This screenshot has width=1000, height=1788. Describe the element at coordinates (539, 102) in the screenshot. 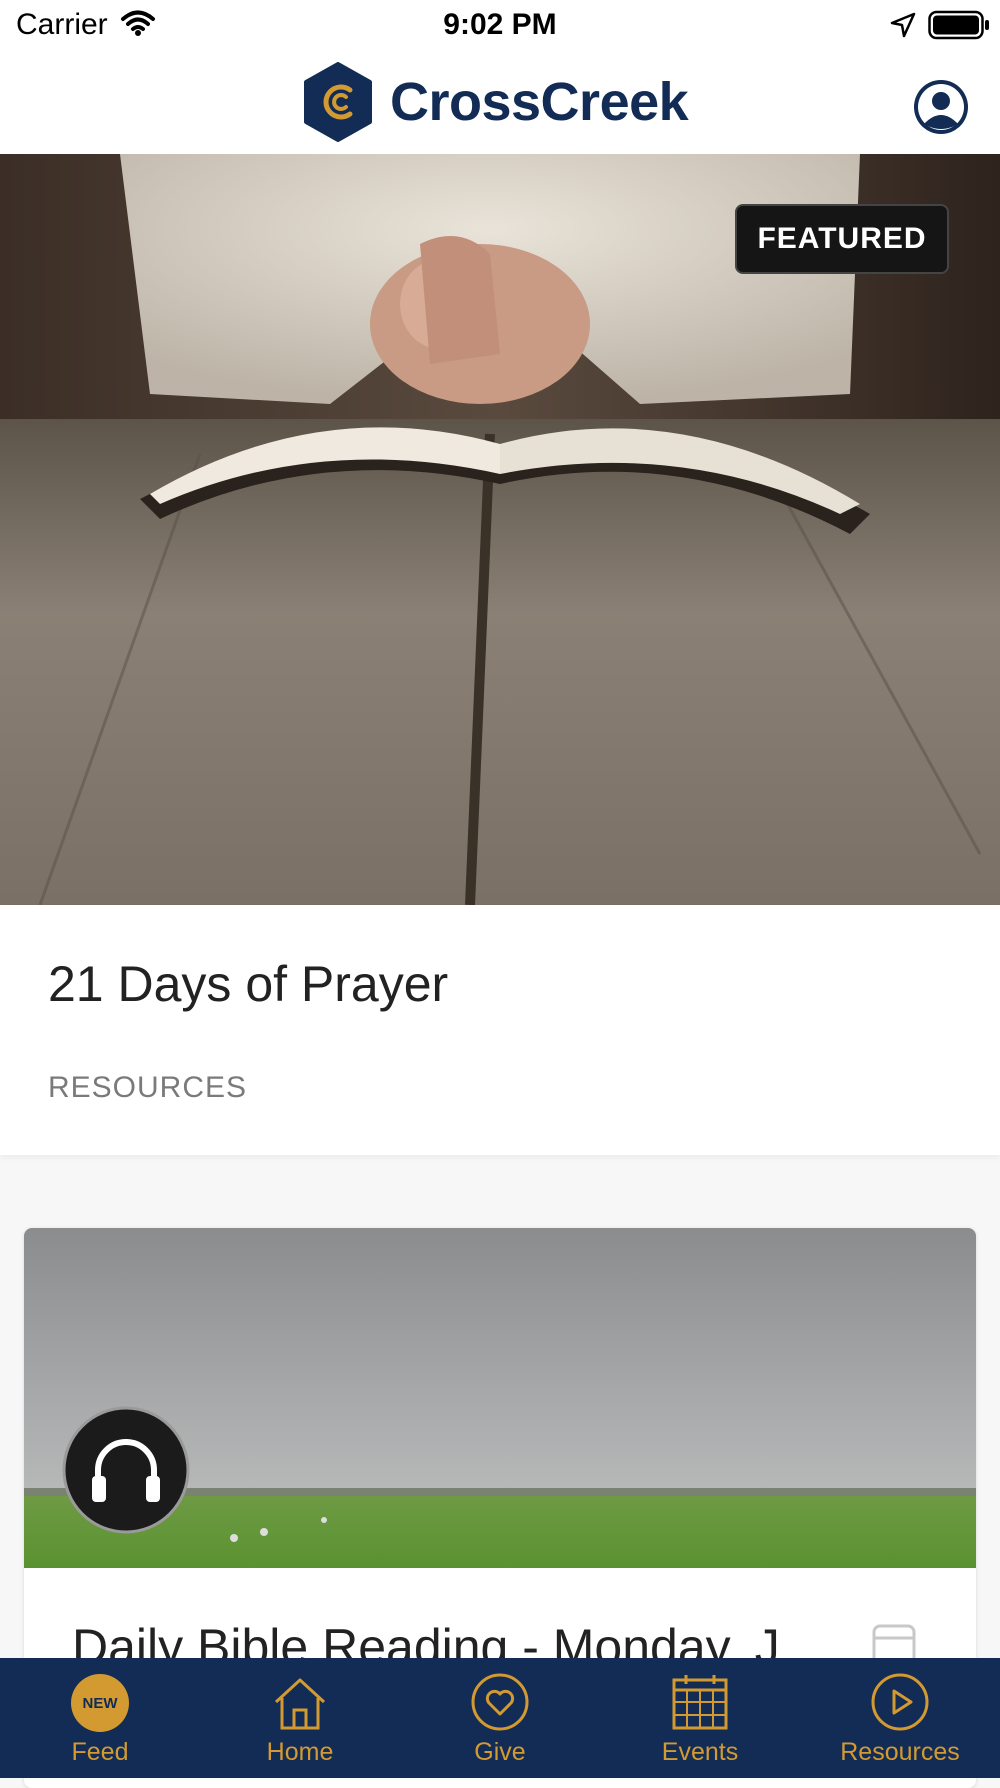

I see `brand-name: CrossCreek` at that location.